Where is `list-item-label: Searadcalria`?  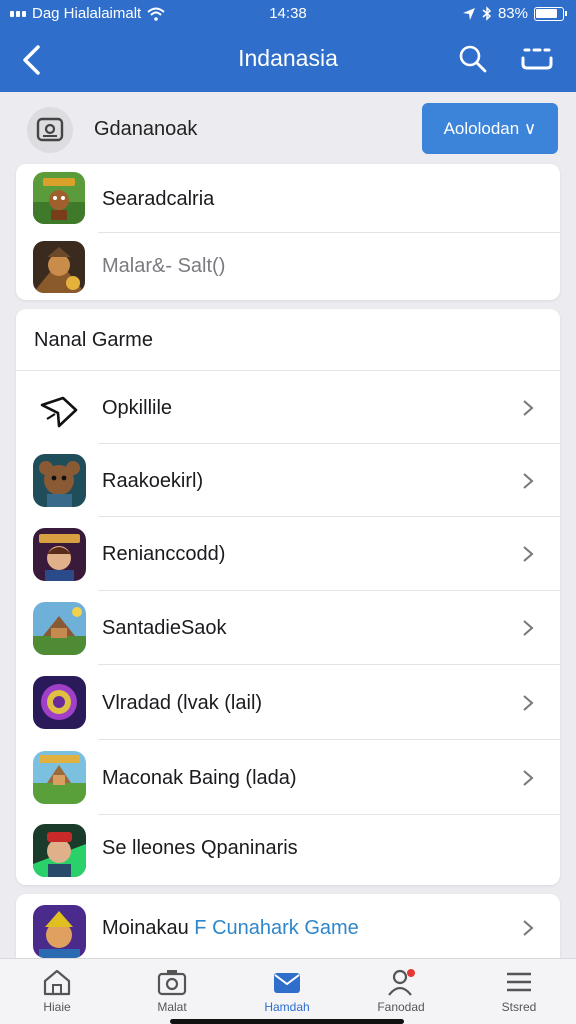 list-item-label: Searadcalria is located at coordinates (158, 199).